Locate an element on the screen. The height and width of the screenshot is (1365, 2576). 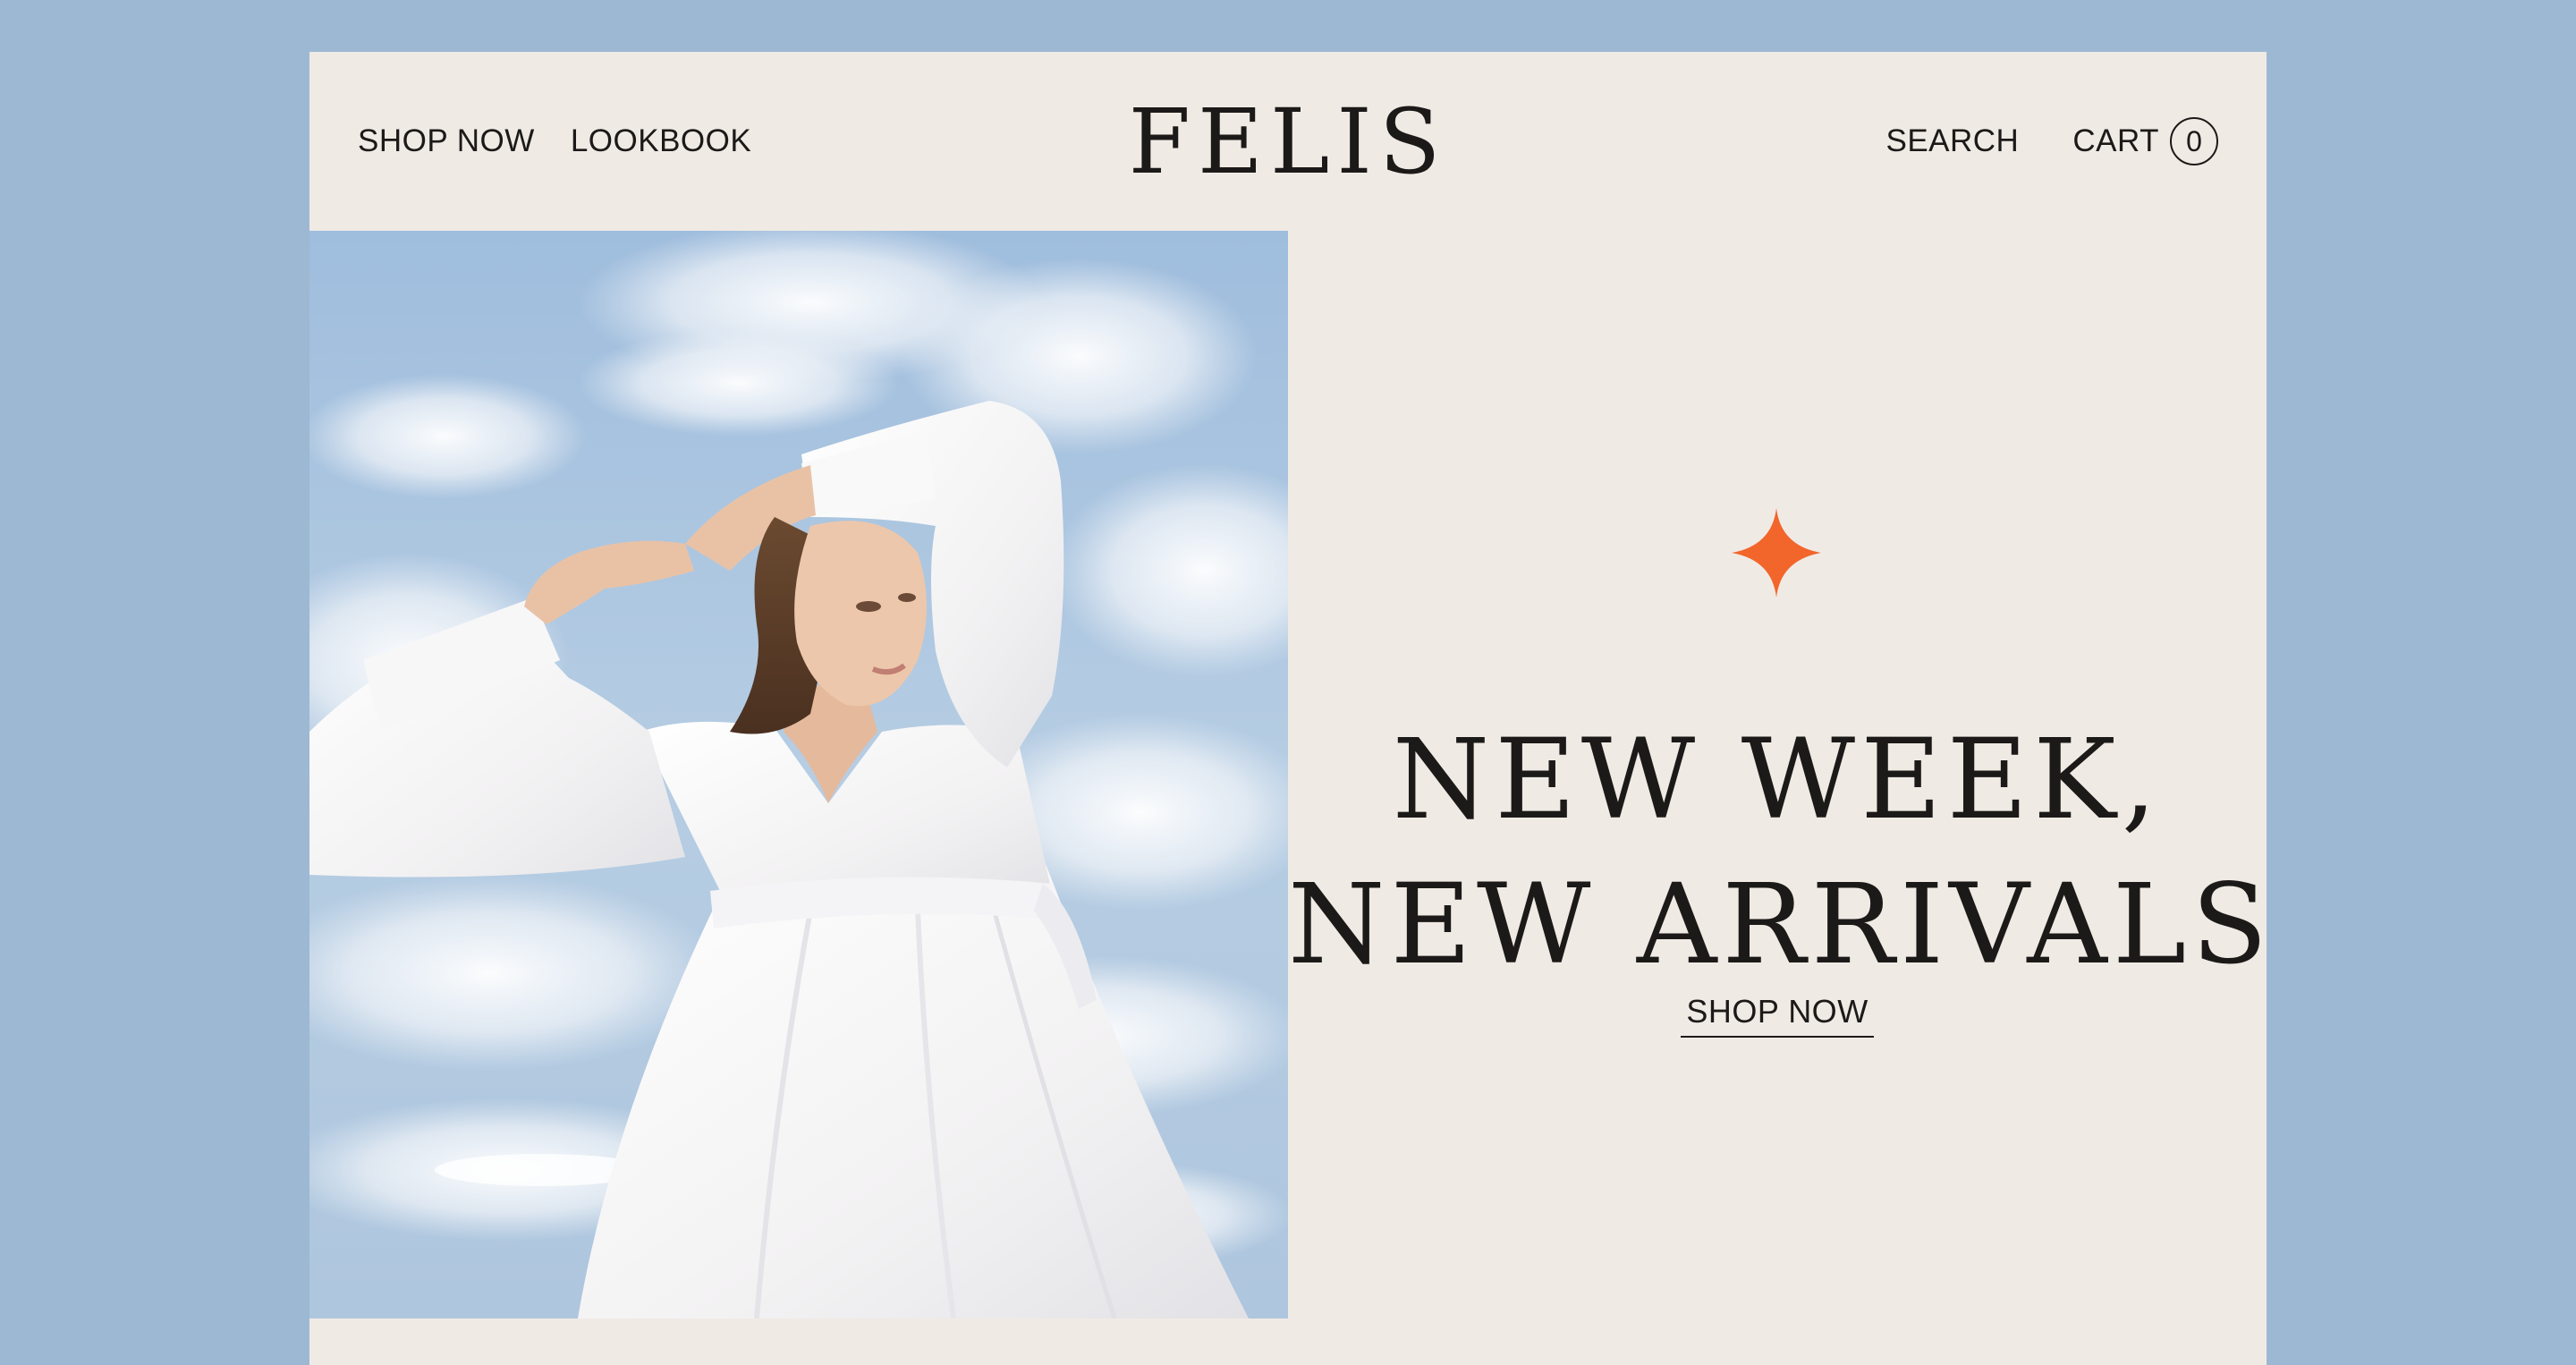
nav-lookbook-link: LOOKBOOK is located at coordinates (661, 141).